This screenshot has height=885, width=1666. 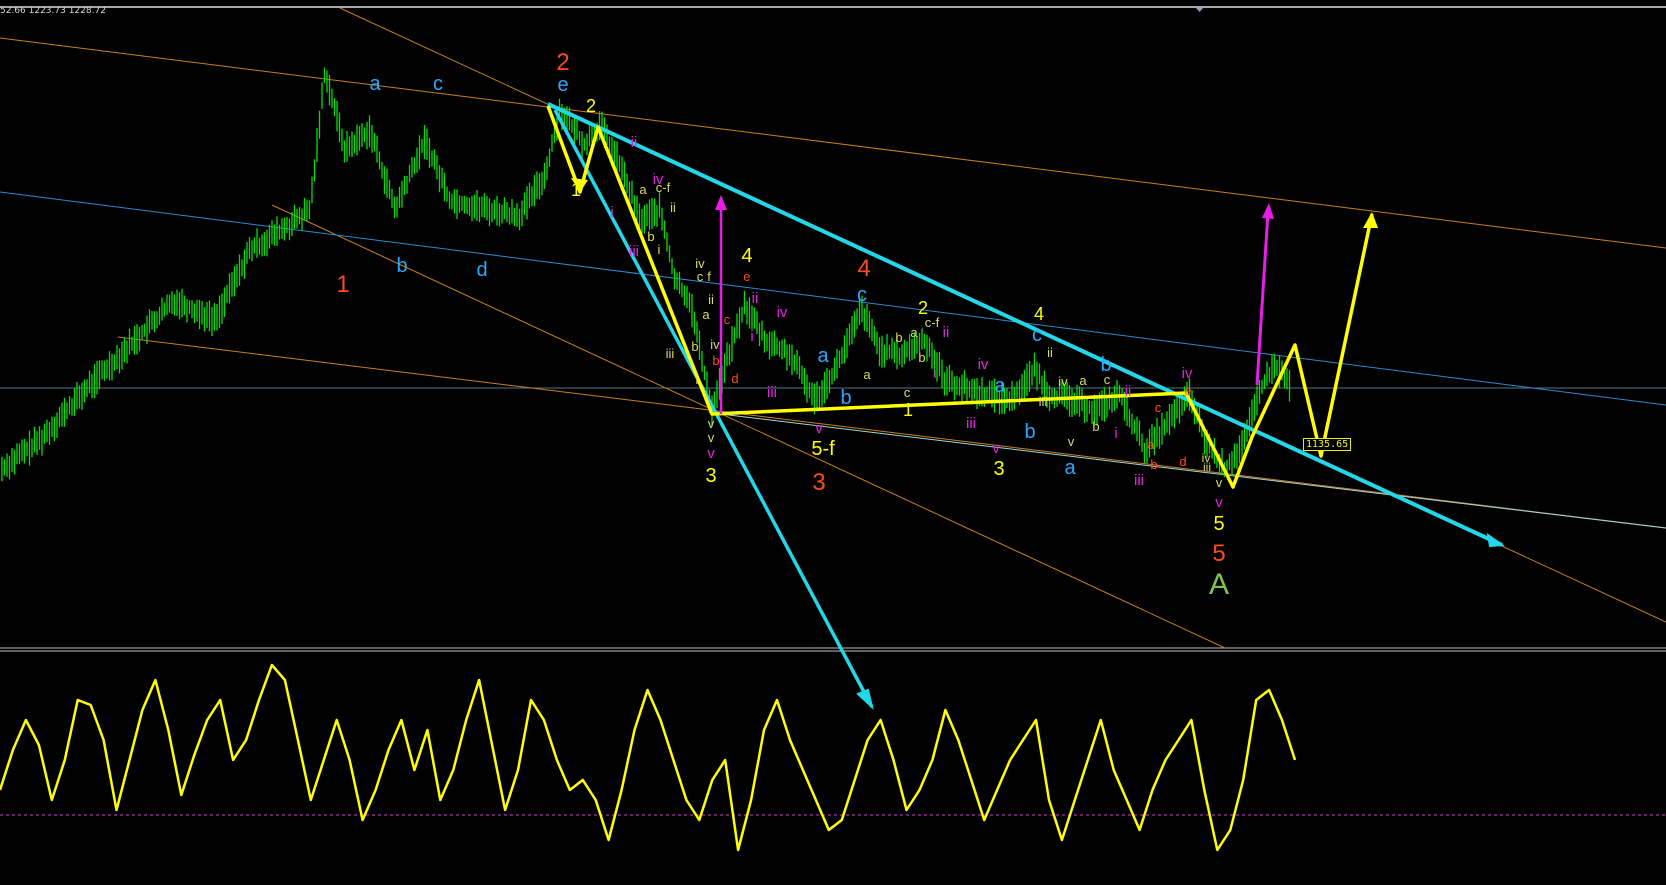 I want to click on cyan-arrowhead-steep, so click(x=865, y=699).